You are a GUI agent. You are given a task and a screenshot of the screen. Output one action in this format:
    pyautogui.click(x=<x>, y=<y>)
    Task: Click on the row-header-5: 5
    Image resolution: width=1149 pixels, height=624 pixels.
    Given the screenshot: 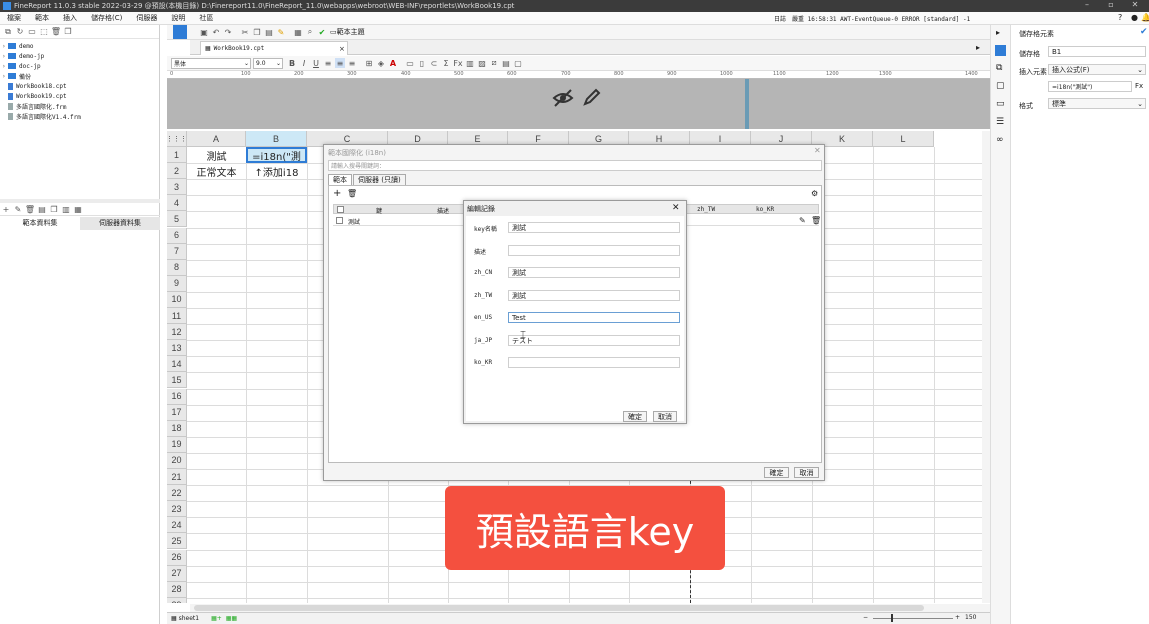 What is the action you would take?
    pyautogui.click(x=177, y=219)
    